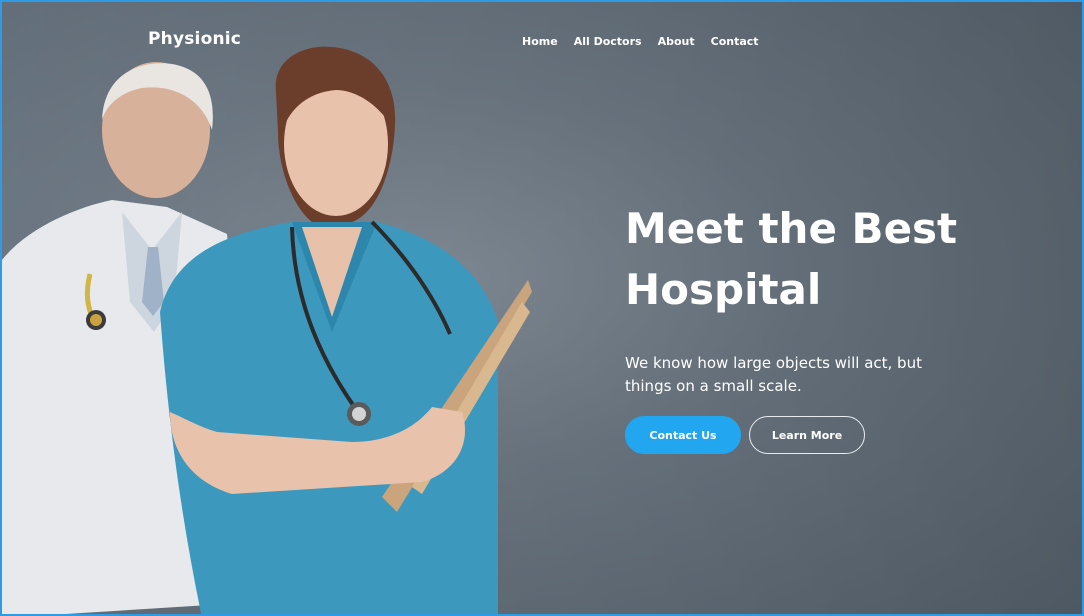 Image resolution: width=1084 pixels, height=616 pixels. I want to click on nav-item-contact: Contact, so click(735, 41).